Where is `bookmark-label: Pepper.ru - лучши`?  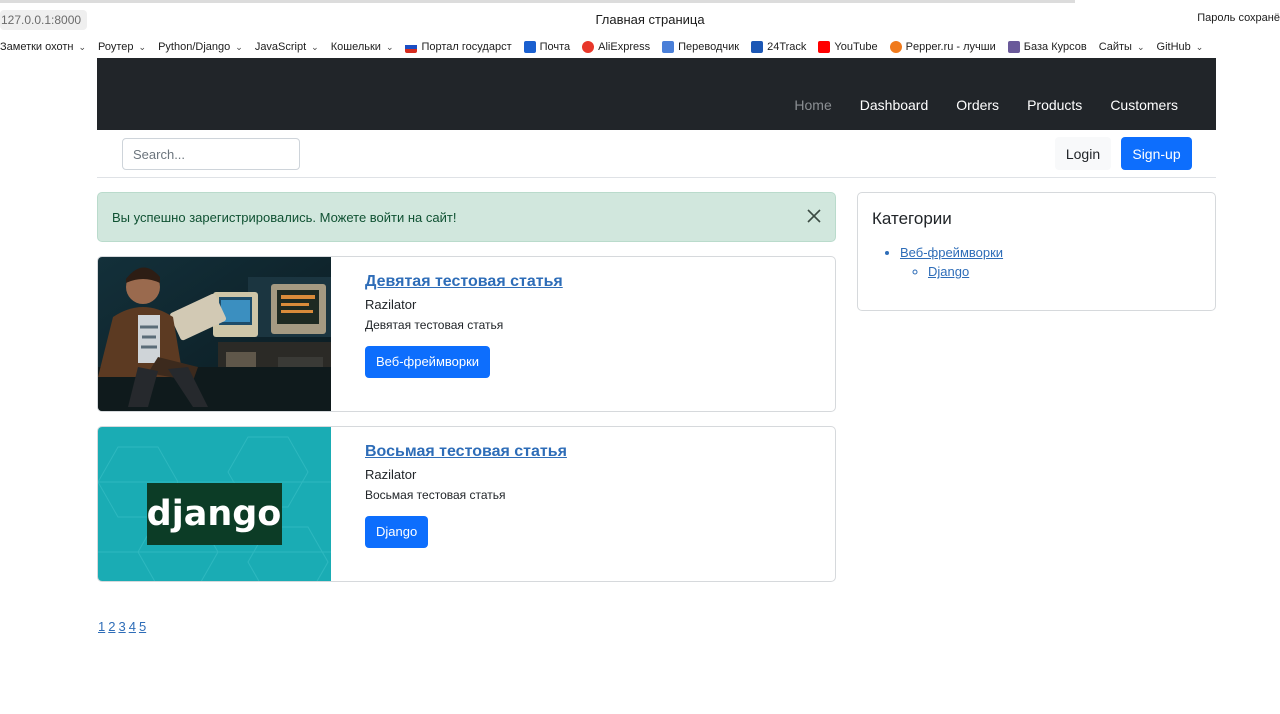 bookmark-label: Pepper.ru - лучши is located at coordinates (950, 47).